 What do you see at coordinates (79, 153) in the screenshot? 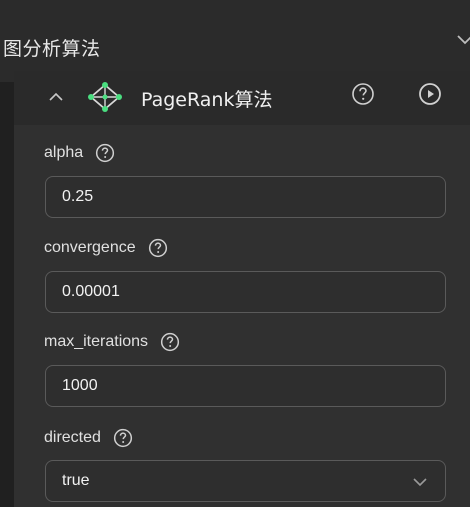
I see `param-label-alpha: alpha` at bounding box center [79, 153].